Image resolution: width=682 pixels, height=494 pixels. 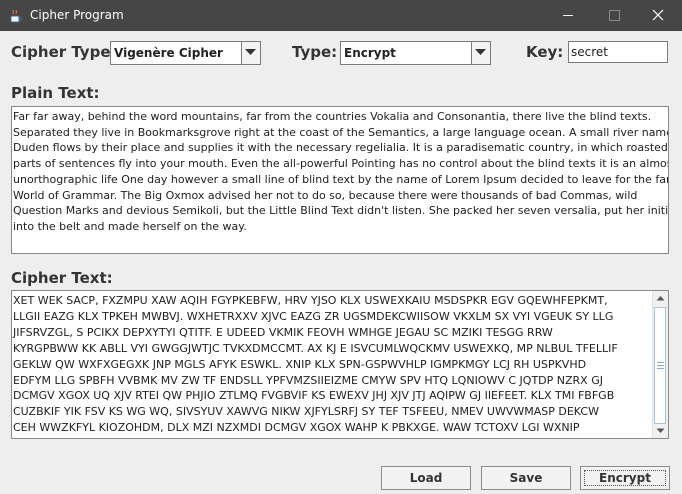 I want to click on close-button, so click(x=659, y=15).